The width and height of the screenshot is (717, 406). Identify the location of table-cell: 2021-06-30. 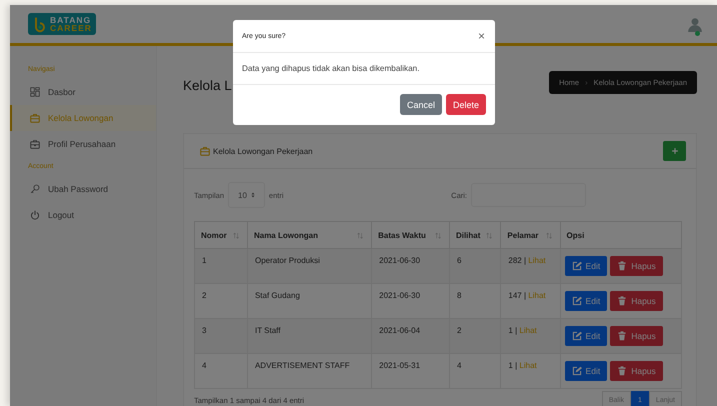
(411, 266).